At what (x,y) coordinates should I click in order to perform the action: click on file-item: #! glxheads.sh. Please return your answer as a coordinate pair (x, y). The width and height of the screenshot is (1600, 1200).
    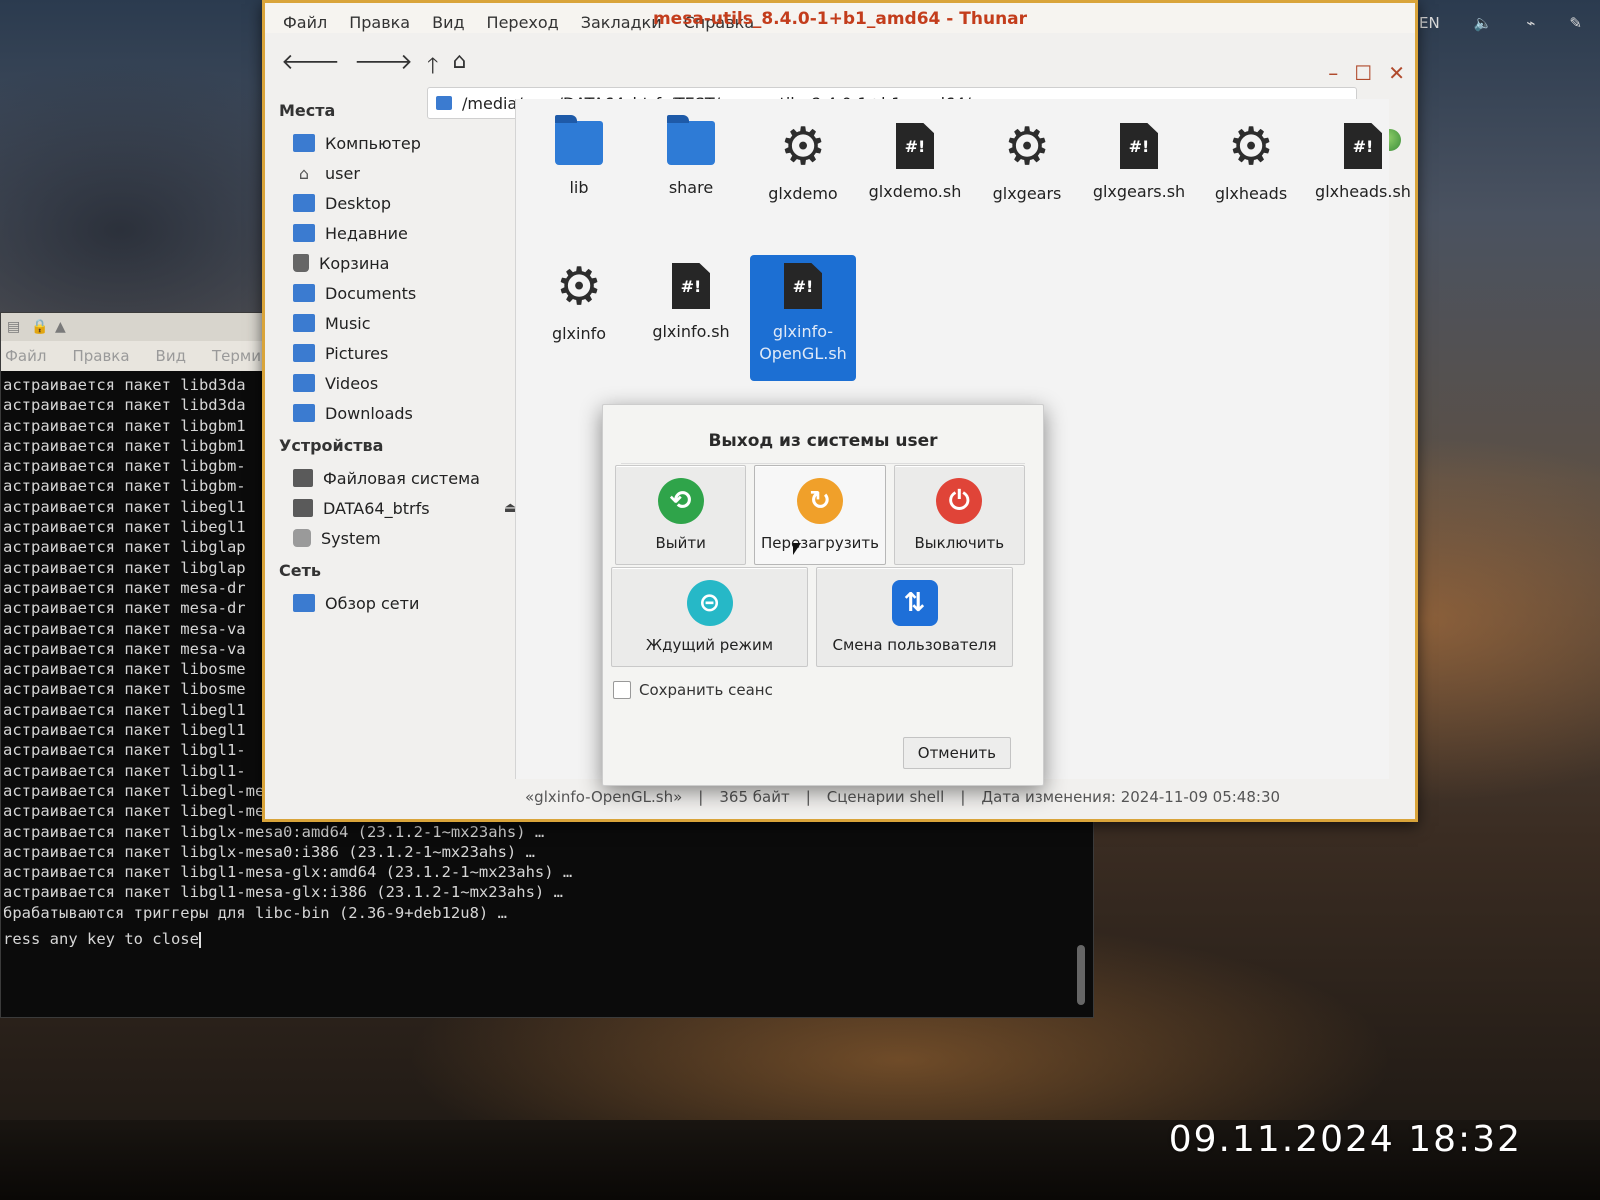
    Looking at the image, I should click on (1363, 178).